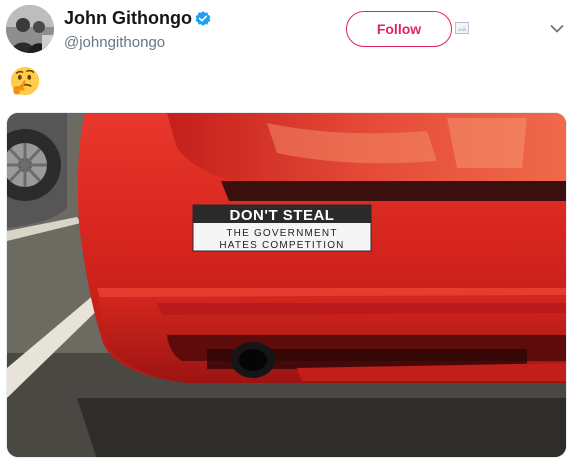 The width and height of the screenshot is (571, 464). Describe the element at coordinates (285, 30) in the screenshot. I see `tweet-header: John Githongo @johngithongo Follow` at that location.